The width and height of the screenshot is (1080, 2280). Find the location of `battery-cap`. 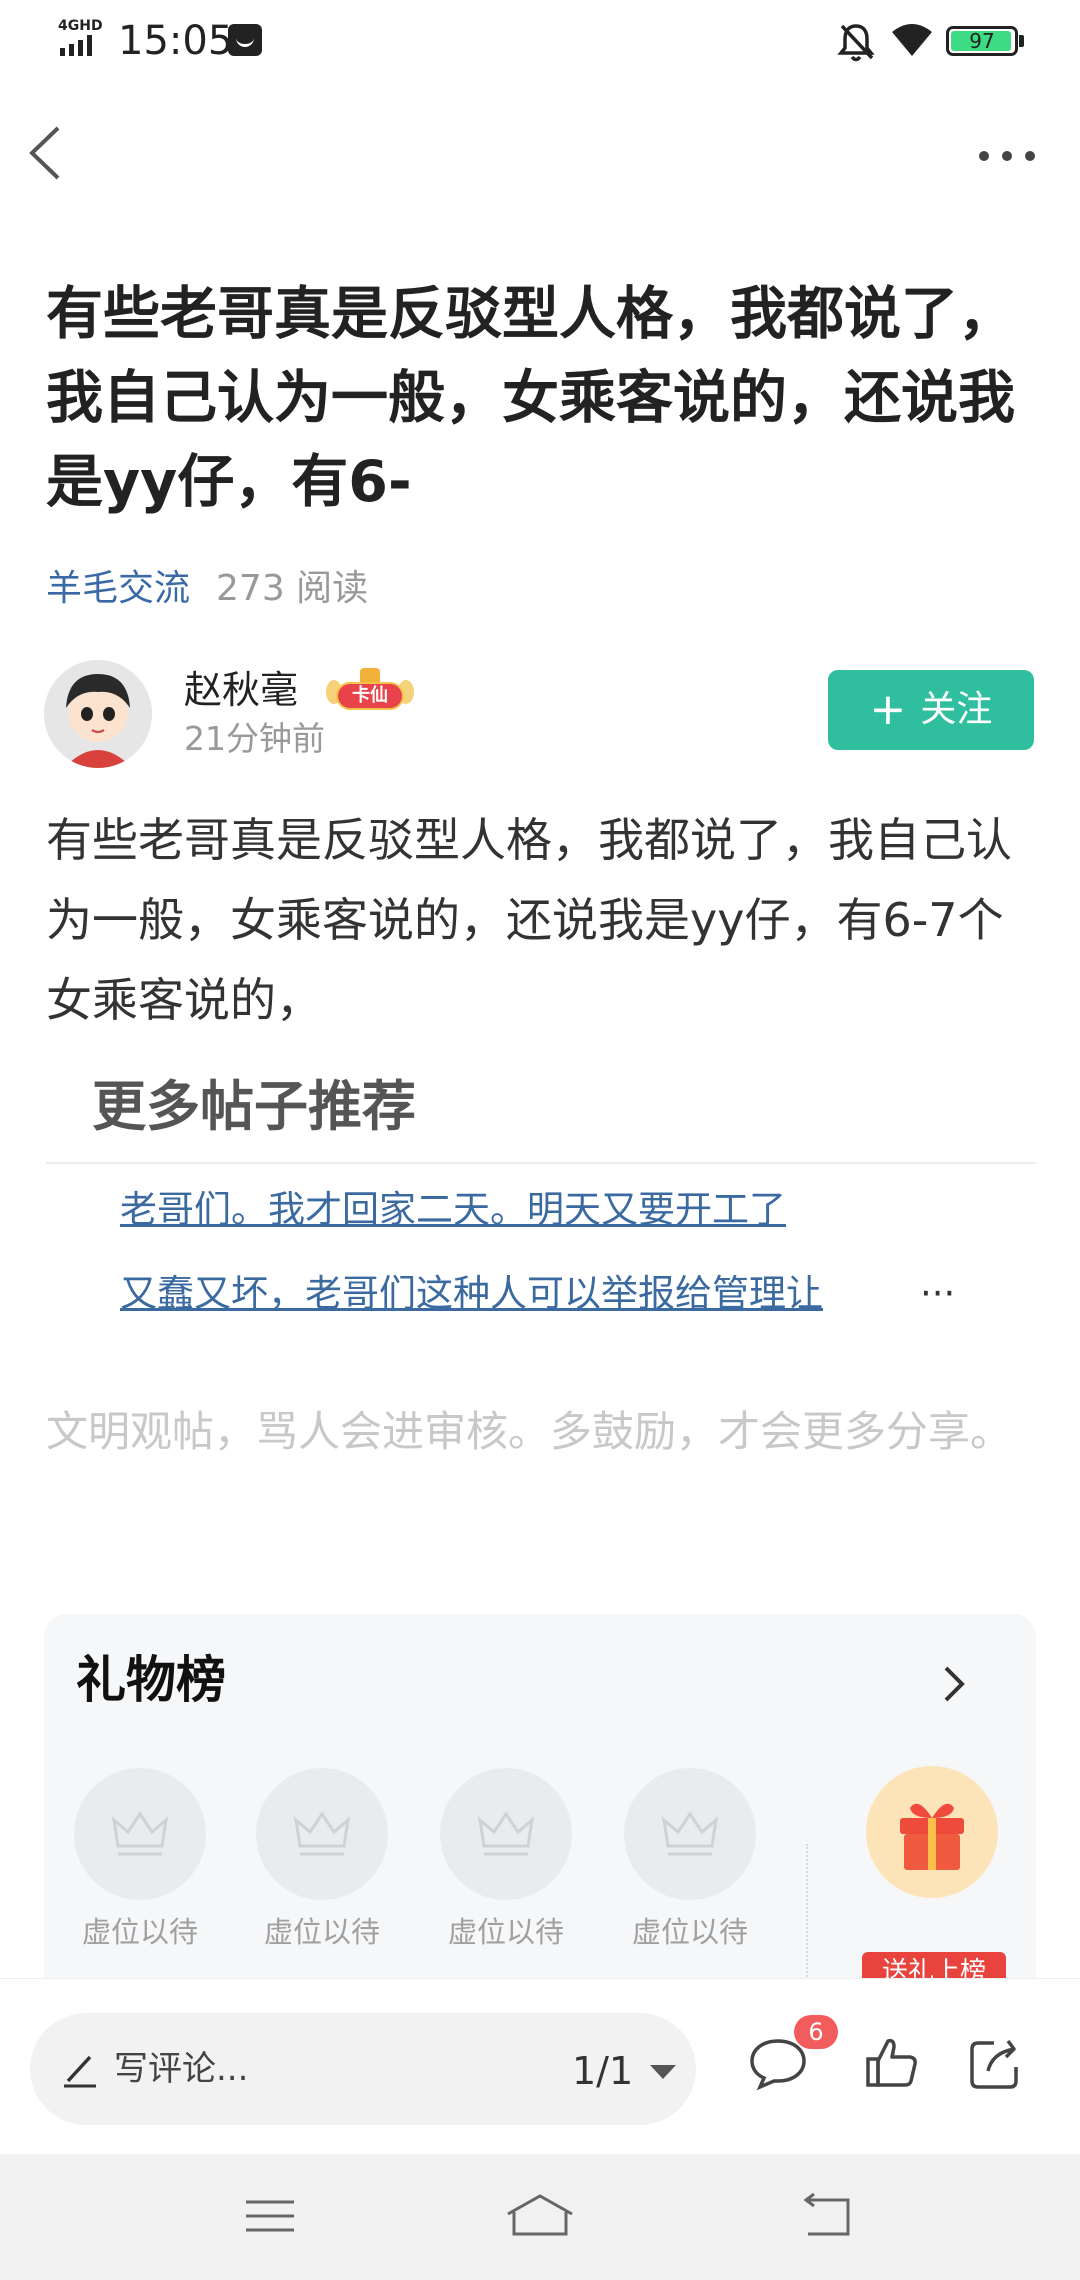

battery-cap is located at coordinates (1021, 41).